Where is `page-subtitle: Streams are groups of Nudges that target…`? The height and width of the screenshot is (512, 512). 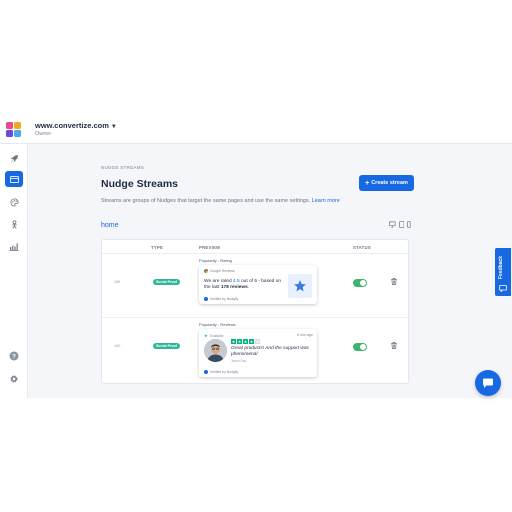 page-subtitle: Streams are groups of Nudges that target… is located at coordinates (220, 201).